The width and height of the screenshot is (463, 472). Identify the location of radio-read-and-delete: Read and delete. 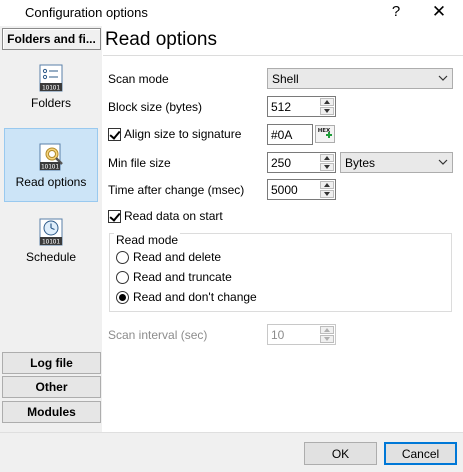
(168, 257).